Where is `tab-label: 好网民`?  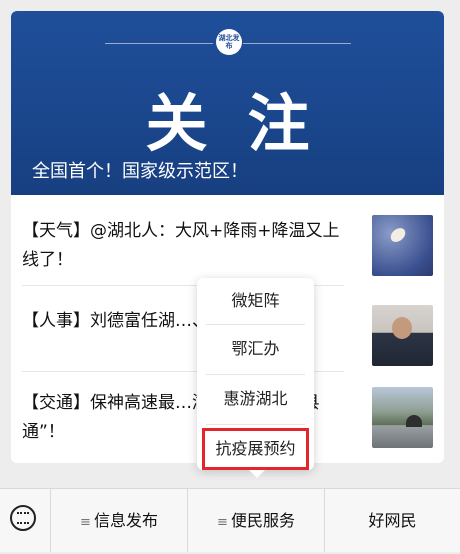
tab-label: 好网民 is located at coordinates (392, 520).